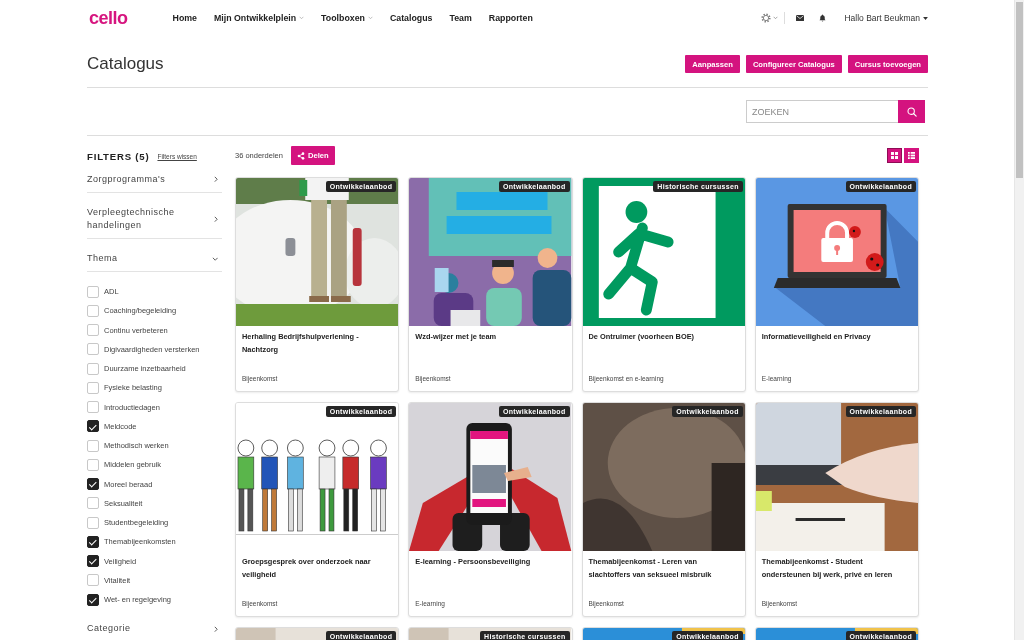  Describe the element at coordinates (259, 18) in the screenshot. I see `nav-link: Mijn Ontwikkelplein` at that location.